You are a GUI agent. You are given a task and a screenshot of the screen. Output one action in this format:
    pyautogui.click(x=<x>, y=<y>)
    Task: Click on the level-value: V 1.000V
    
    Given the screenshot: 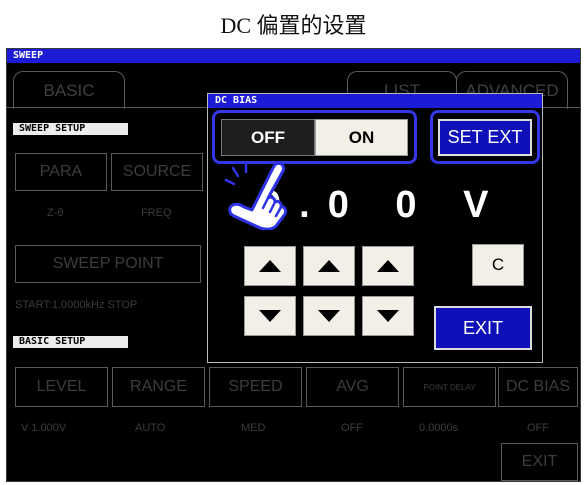 What is the action you would take?
    pyautogui.click(x=44, y=428)
    